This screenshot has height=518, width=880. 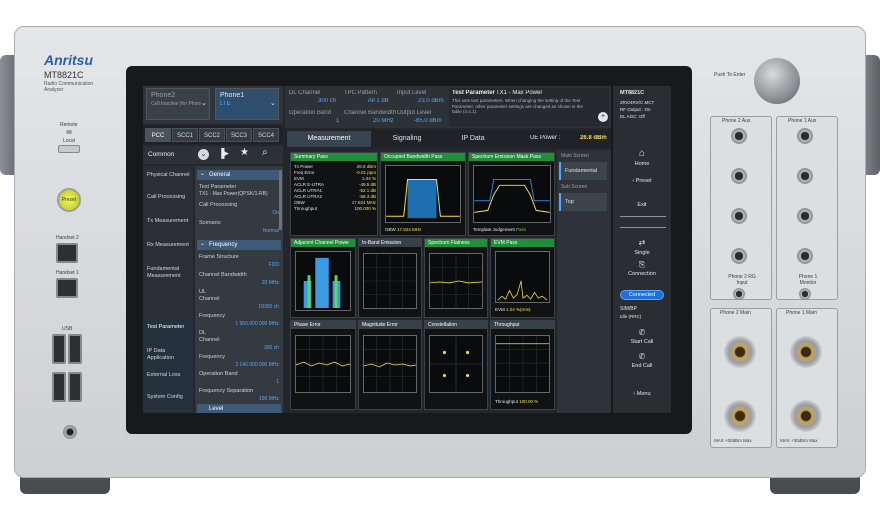 I want to click on op-band-label: Operation Band, so click(x=218, y=374).